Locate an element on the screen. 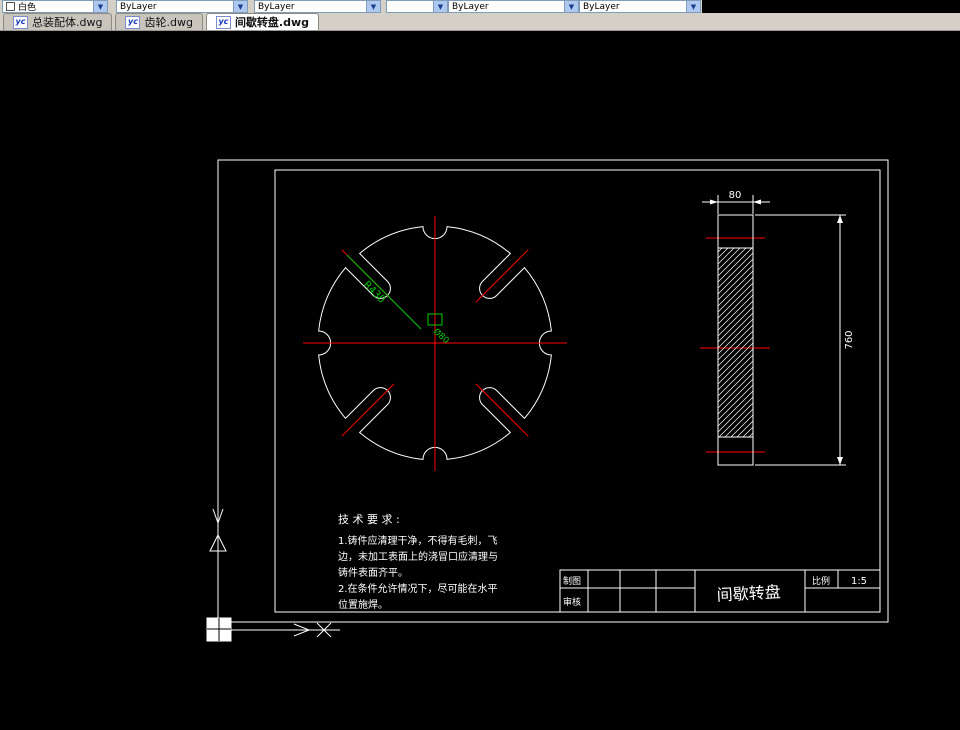 The image size is (960, 730). checked-by-label: 审核 is located at coordinates (572, 602).